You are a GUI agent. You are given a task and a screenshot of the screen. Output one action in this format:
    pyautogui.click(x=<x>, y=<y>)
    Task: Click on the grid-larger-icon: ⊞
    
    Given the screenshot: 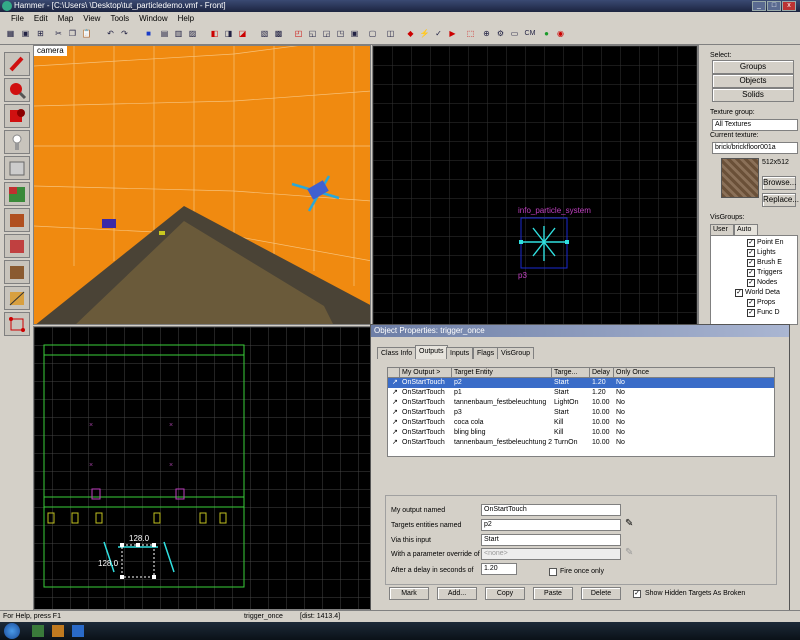 What is the action you would take?
    pyautogui.click(x=40, y=34)
    